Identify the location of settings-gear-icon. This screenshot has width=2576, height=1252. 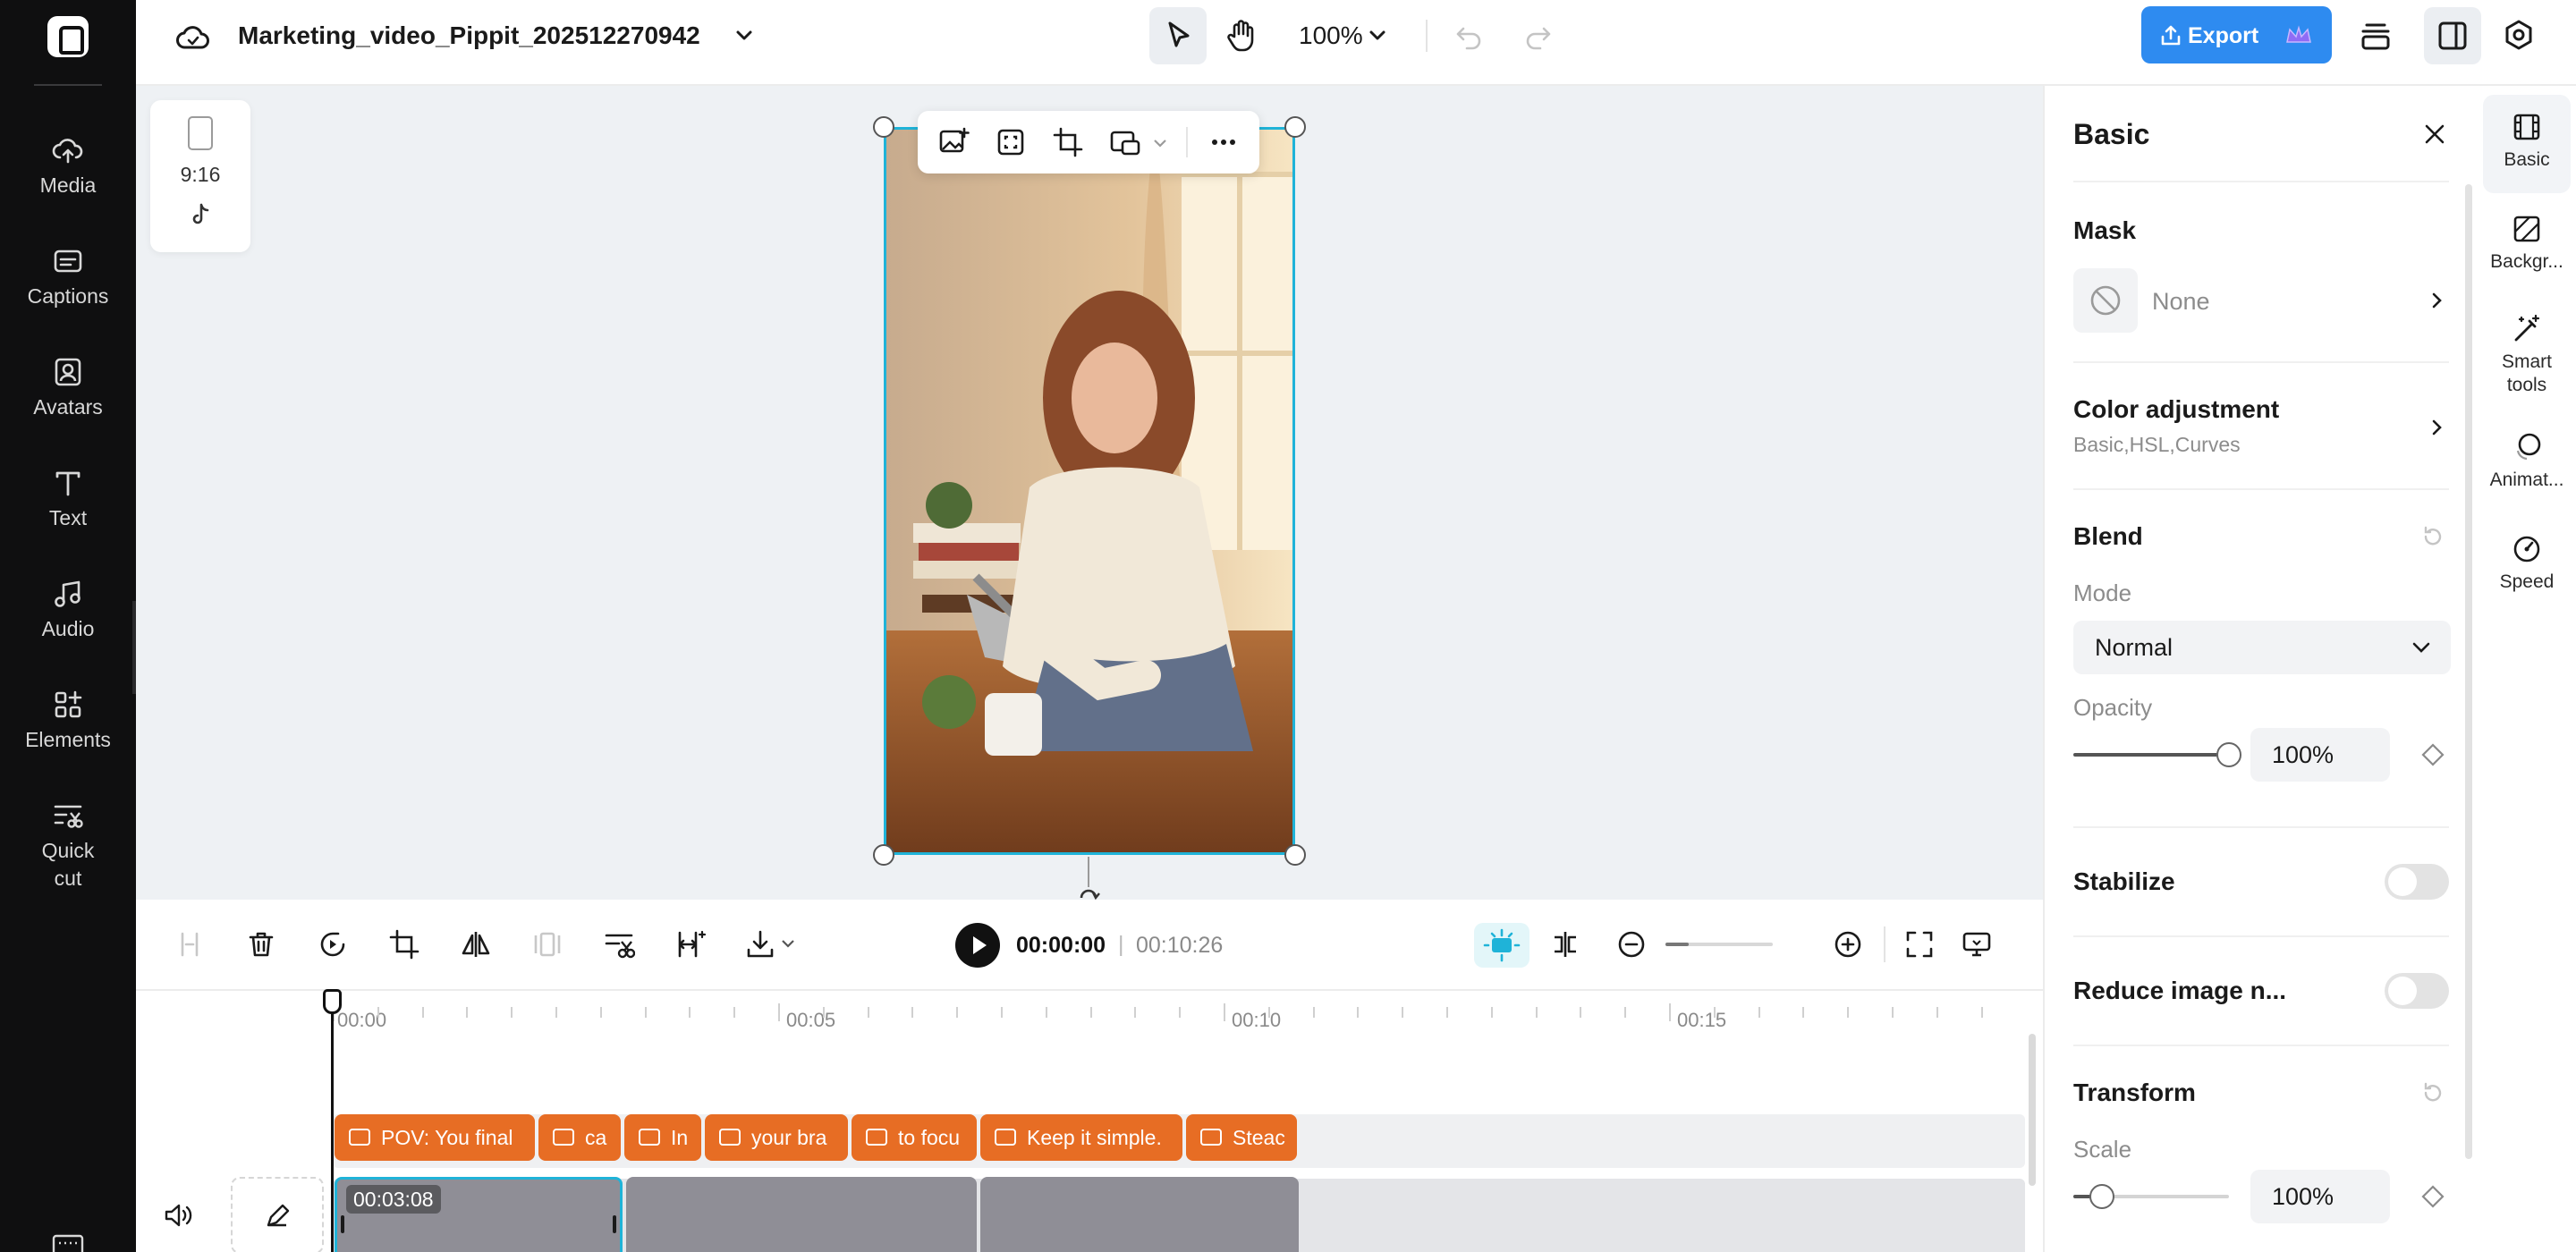
(2519, 36).